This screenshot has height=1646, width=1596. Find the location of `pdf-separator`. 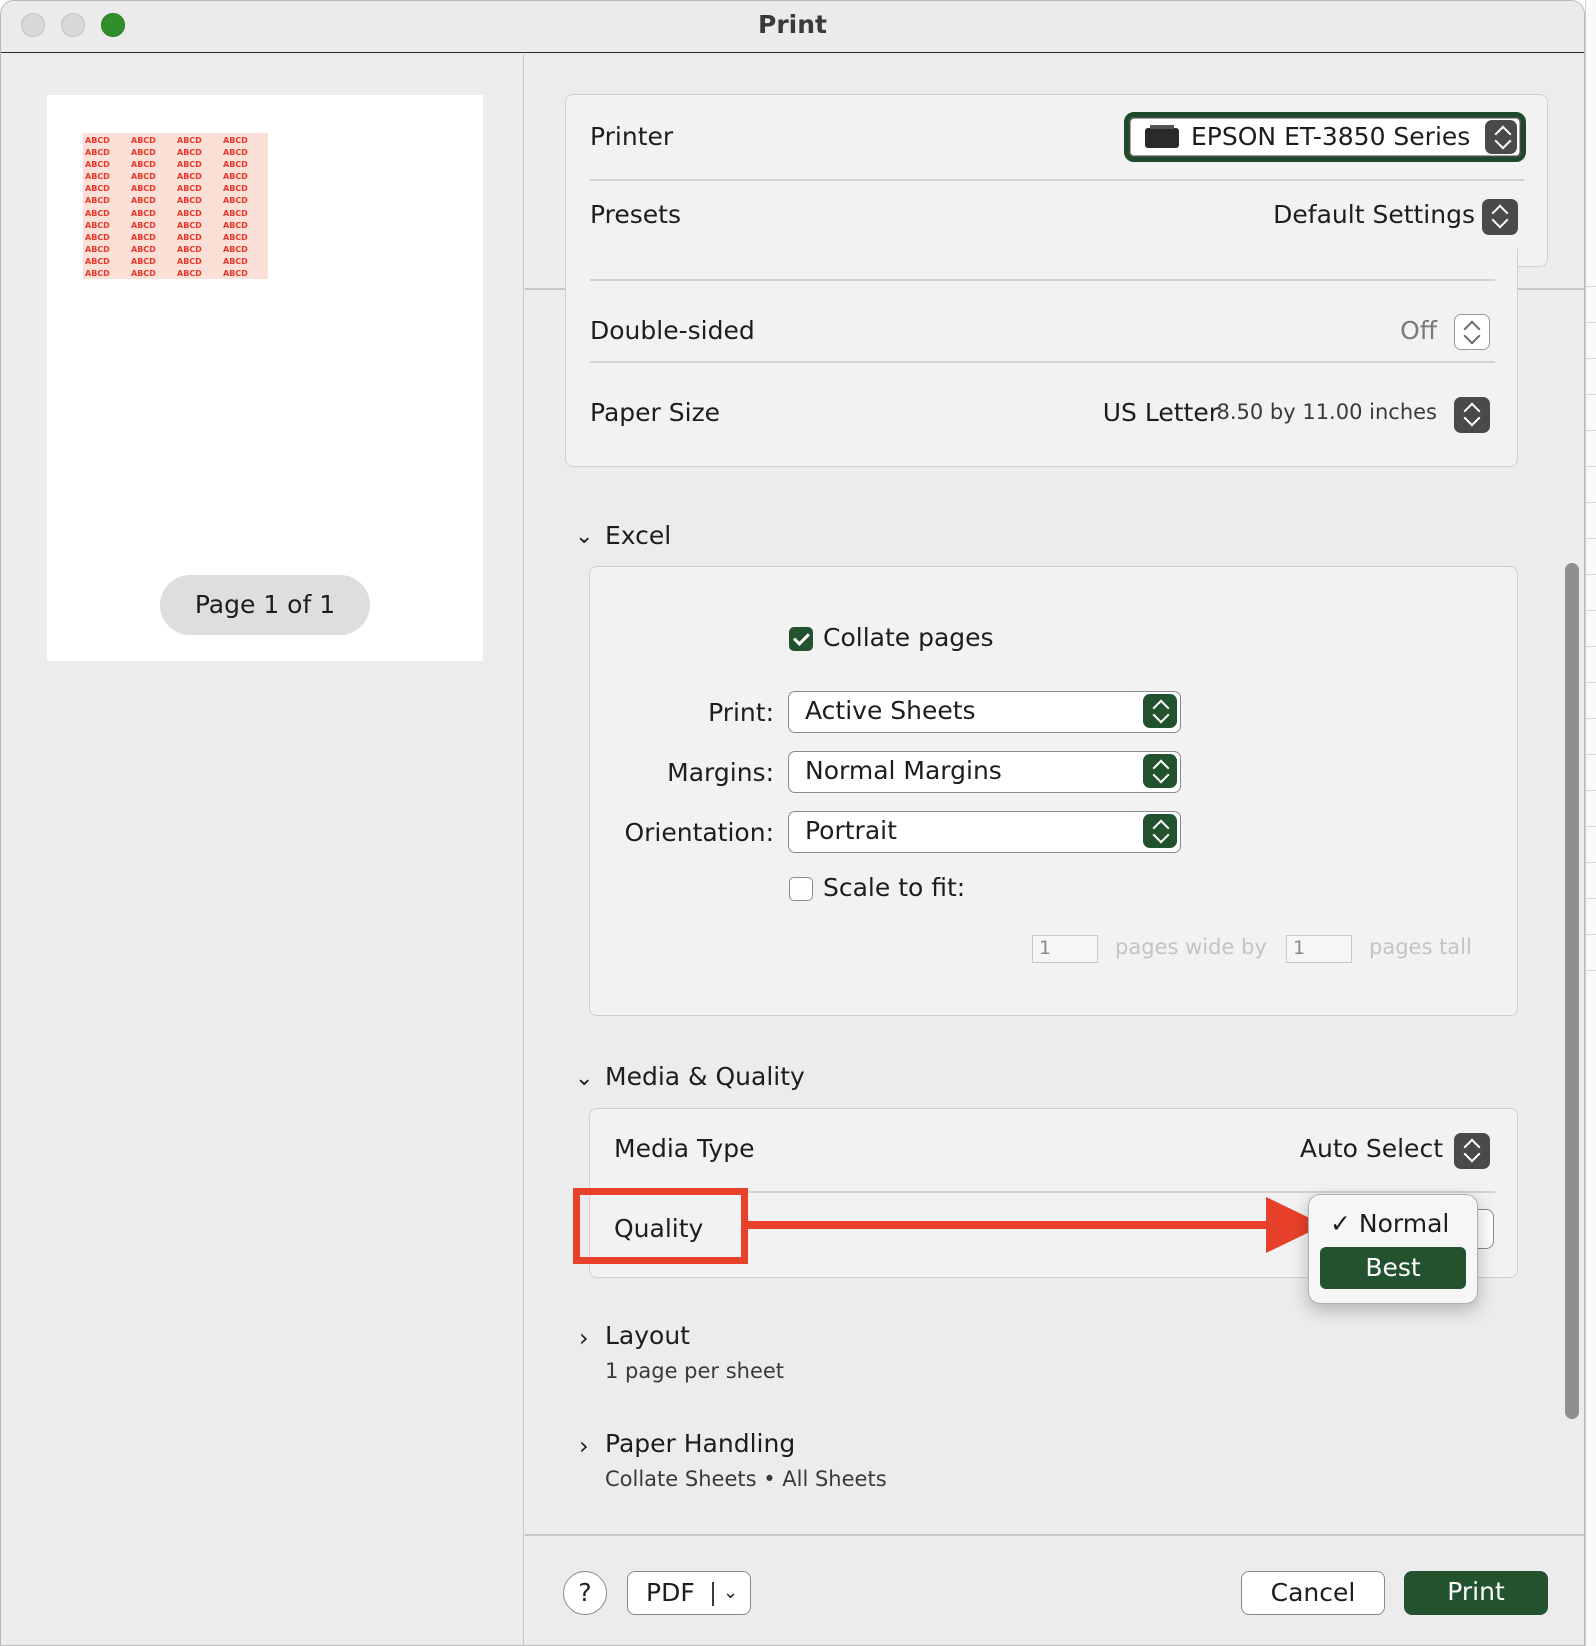

pdf-separator is located at coordinates (713, 1594).